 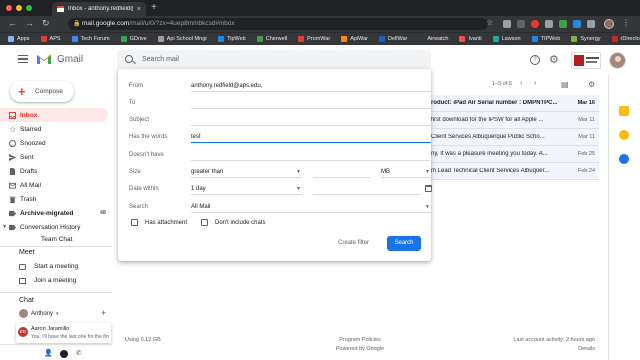 What do you see at coordinates (406, 172) in the screenshot?
I see `size-unit-select: MB ▼` at bounding box center [406, 172].